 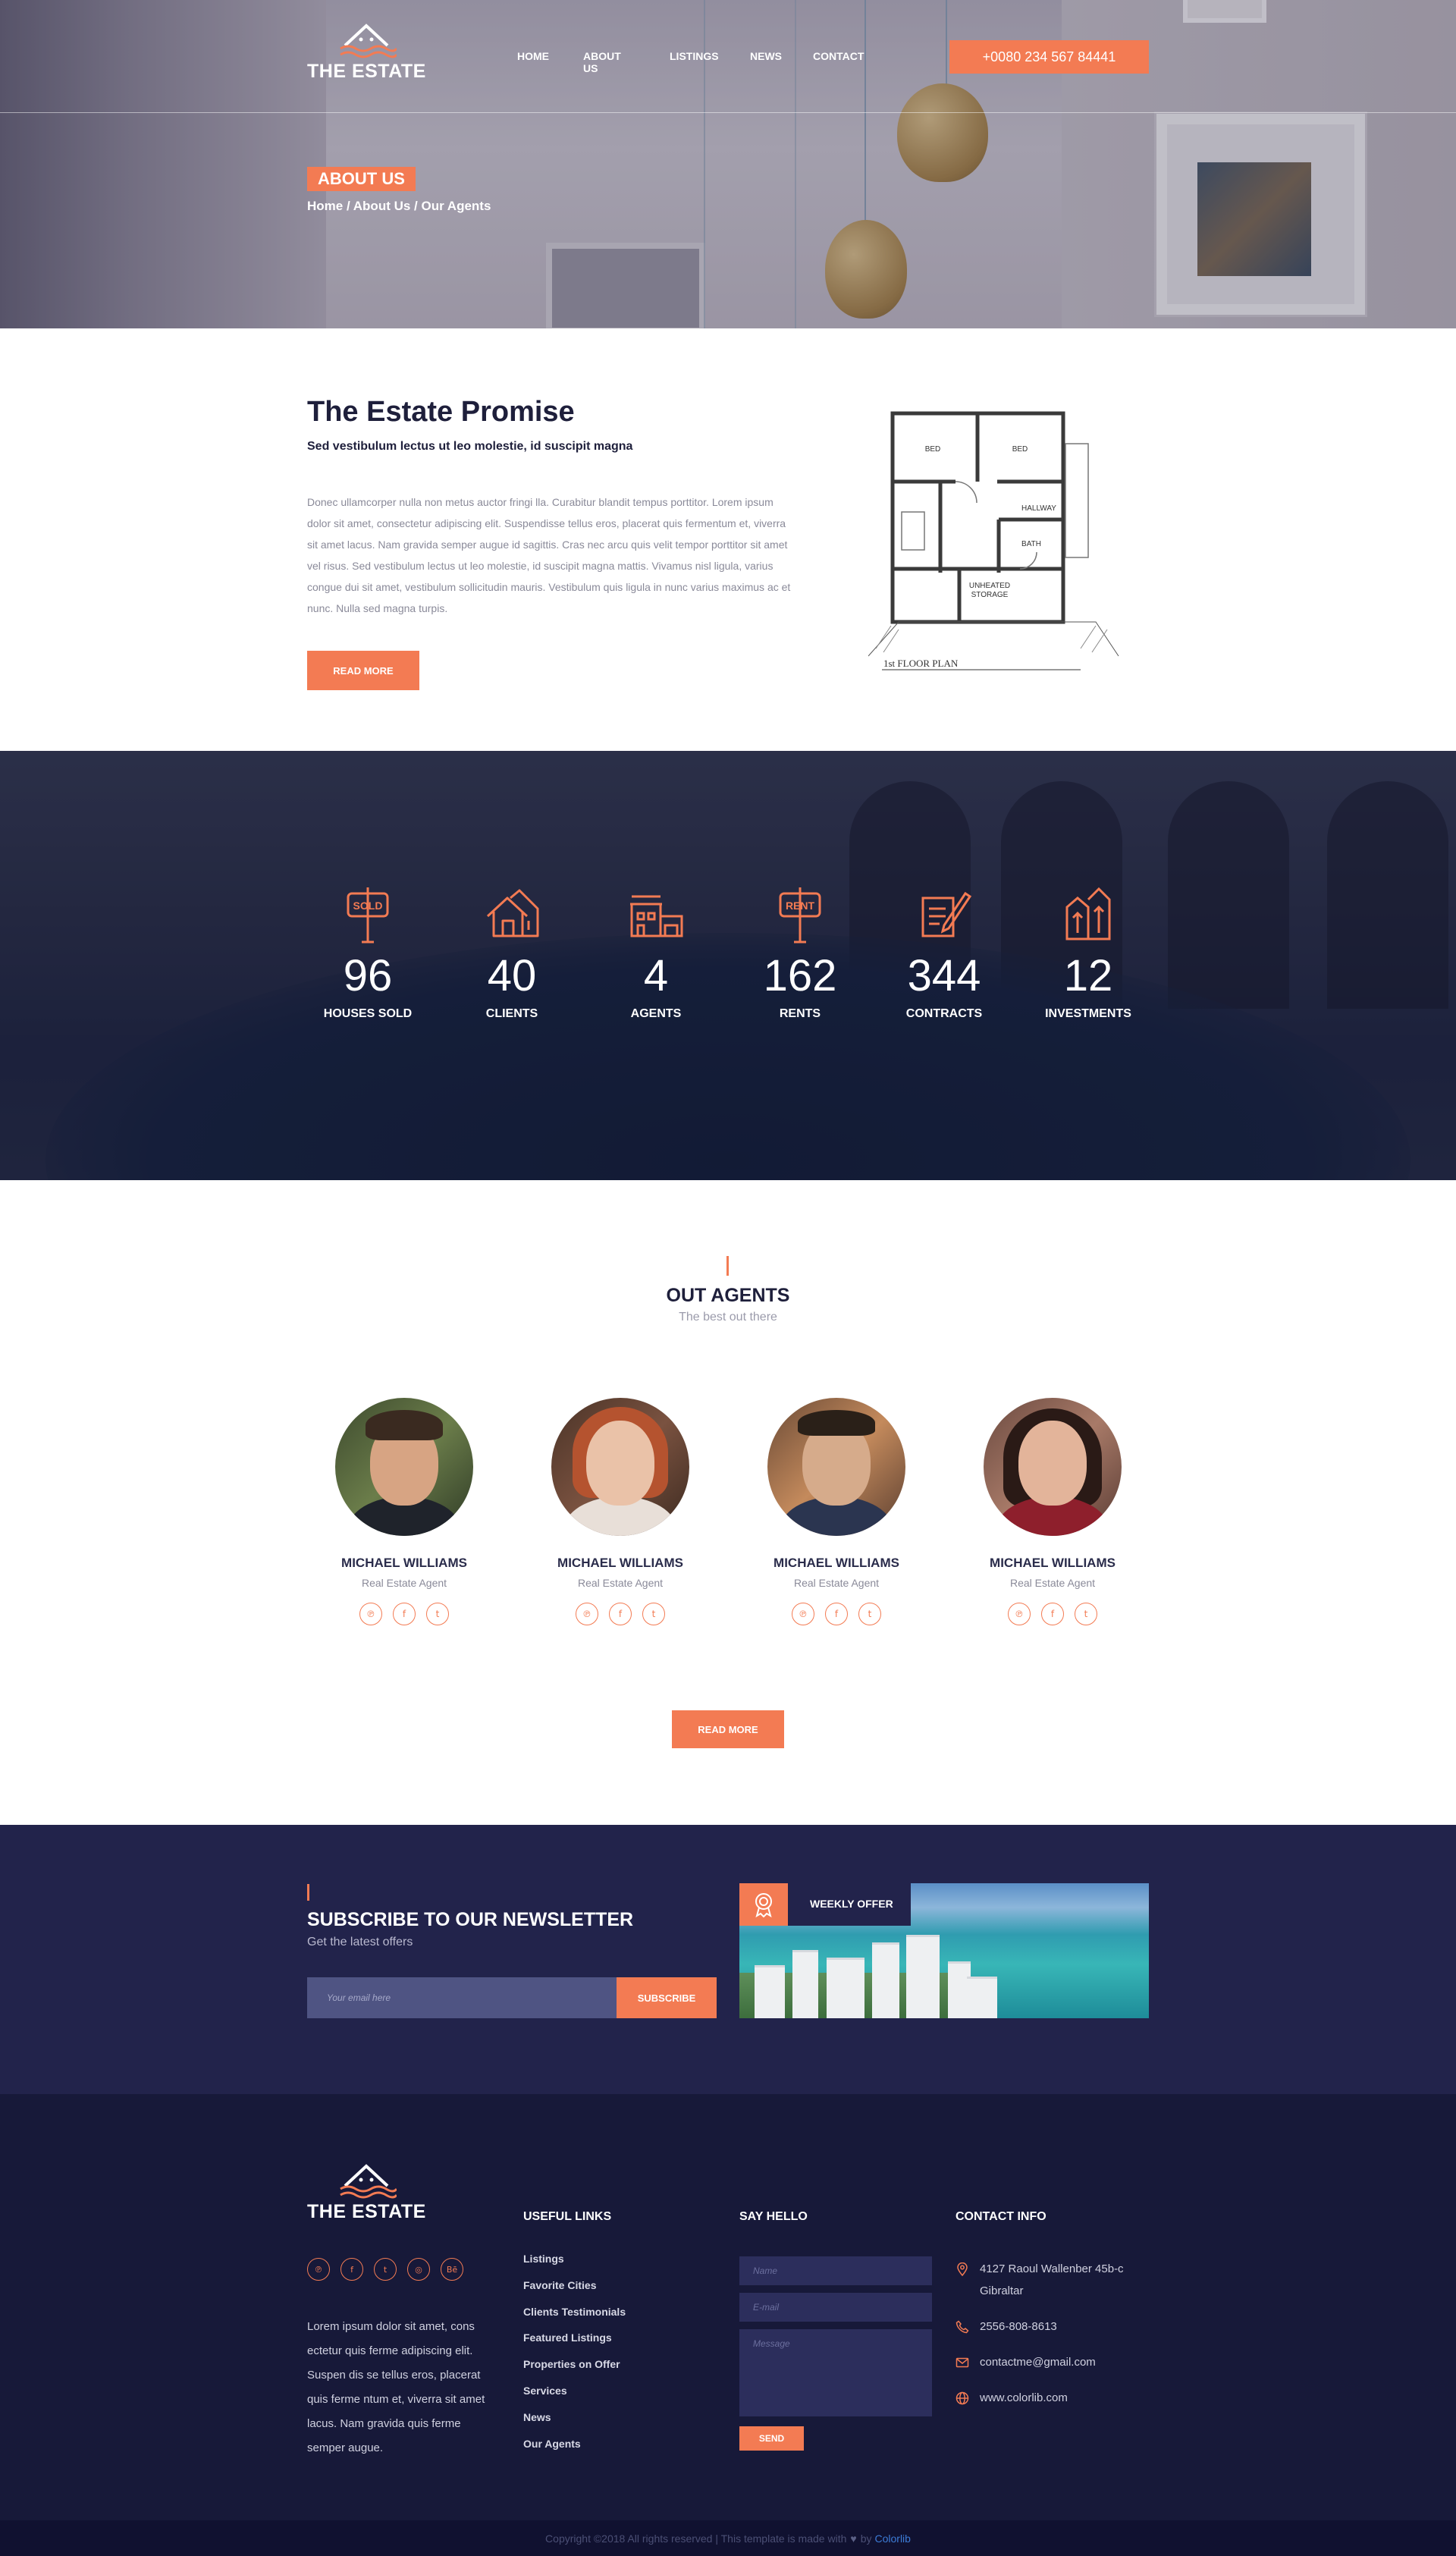 I want to click on contact-address: 4127 Raoul Wallenber 45b-c Gibraltar, so click(x=1047, y=2282).